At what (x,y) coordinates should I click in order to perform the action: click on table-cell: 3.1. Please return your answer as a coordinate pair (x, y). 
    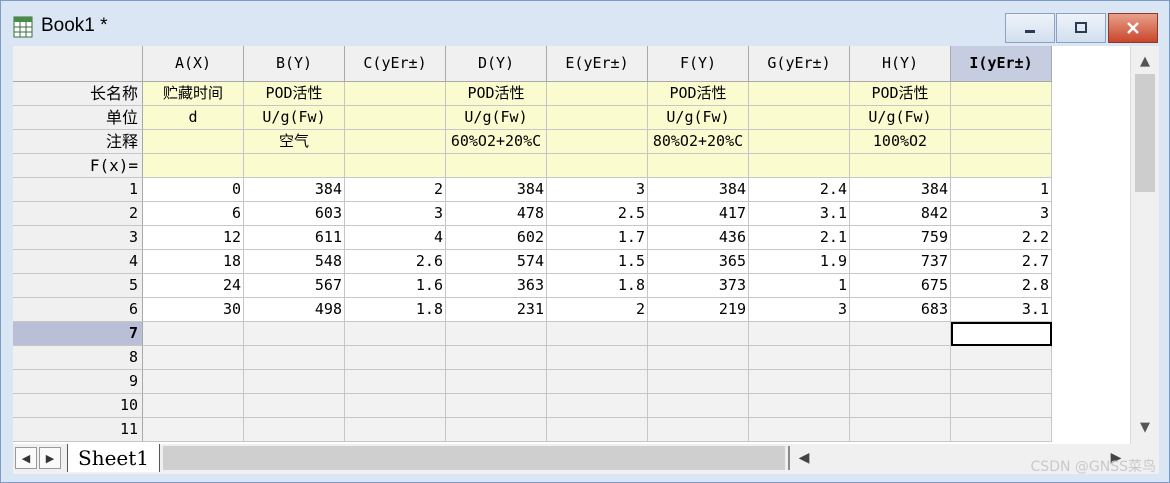
    Looking at the image, I should click on (1001, 310).